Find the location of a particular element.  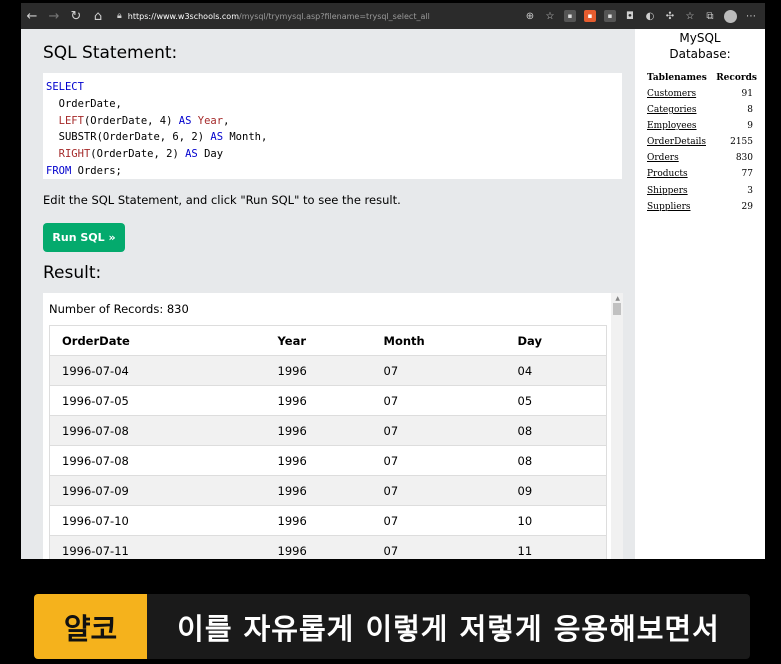

list-item: OrderDetails 2155 is located at coordinates (700, 145).